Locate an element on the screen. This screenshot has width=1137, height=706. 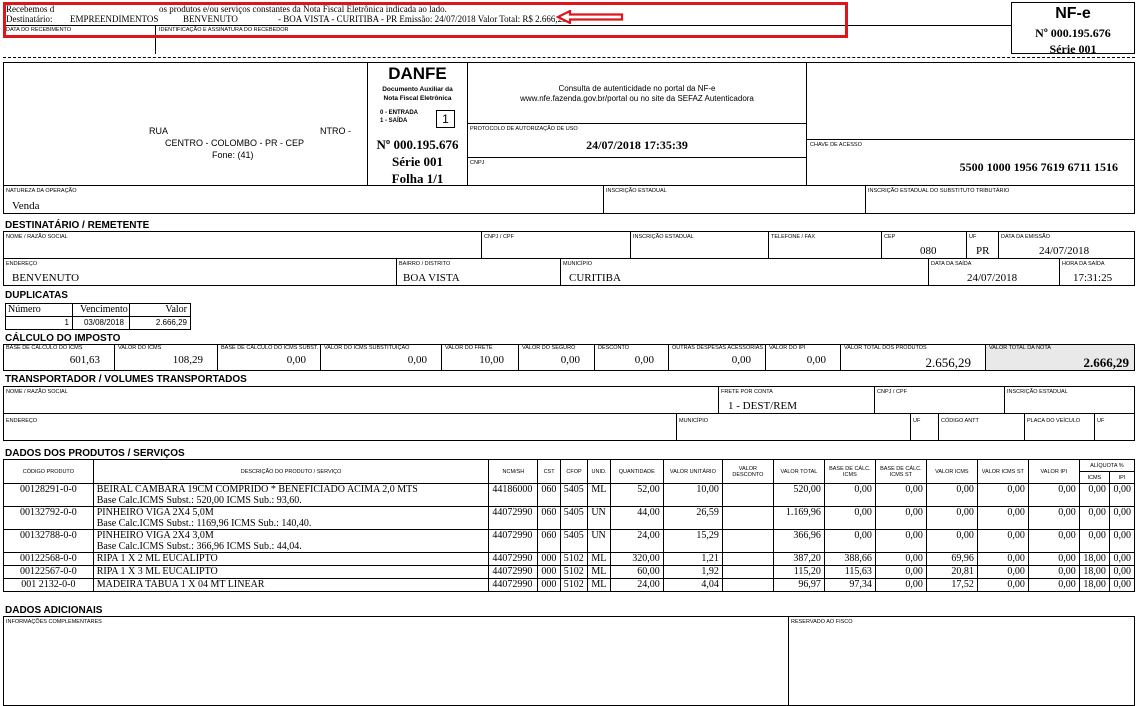
dest-fone-label: TELEFONE / FAX is located at coordinates (793, 237).